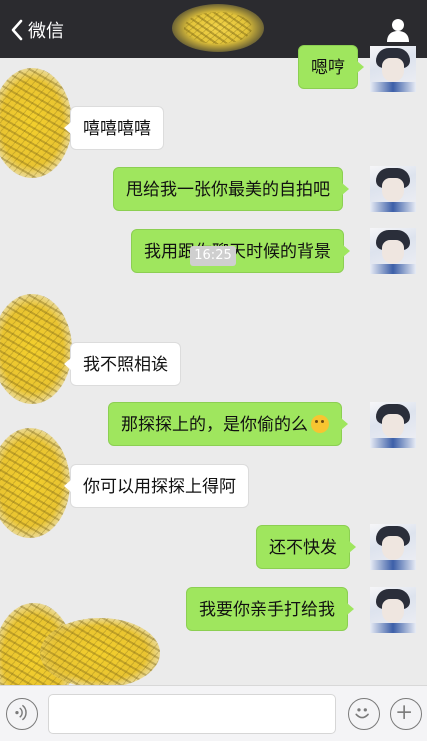 The height and width of the screenshot is (741, 427). What do you see at coordinates (156, 486) in the screenshot?
I see `their-message-bubble: 你可以用探探上得阿` at bounding box center [156, 486].